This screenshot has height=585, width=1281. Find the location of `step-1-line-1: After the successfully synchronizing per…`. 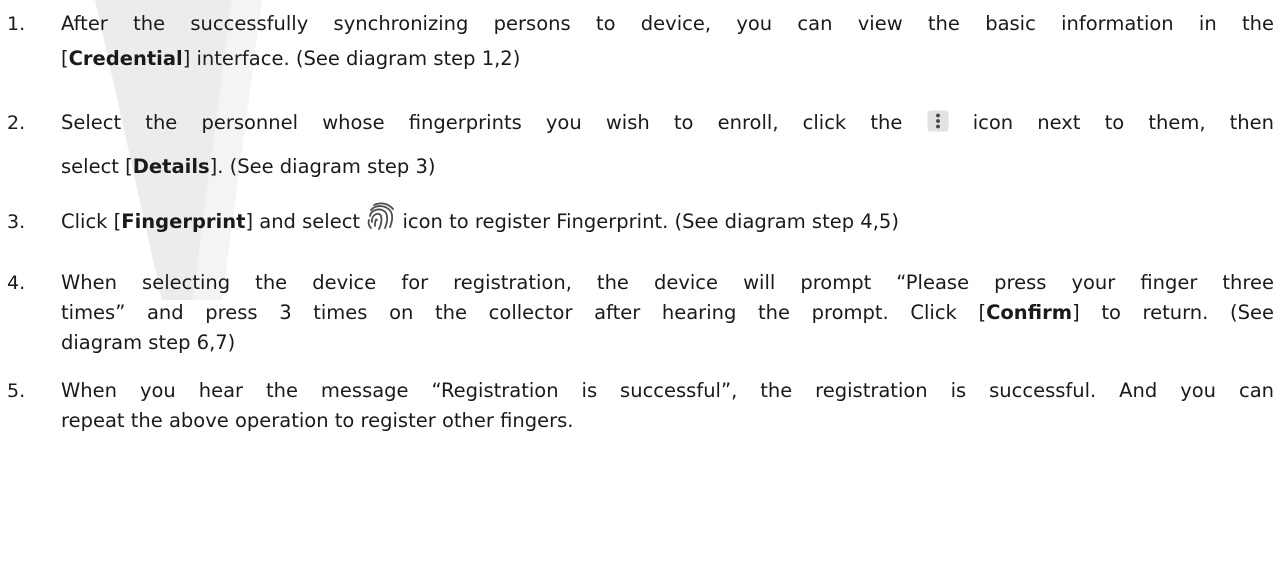

step-1-line-1: After the successfully synchronizing per… is located at coordinates (667, 23).